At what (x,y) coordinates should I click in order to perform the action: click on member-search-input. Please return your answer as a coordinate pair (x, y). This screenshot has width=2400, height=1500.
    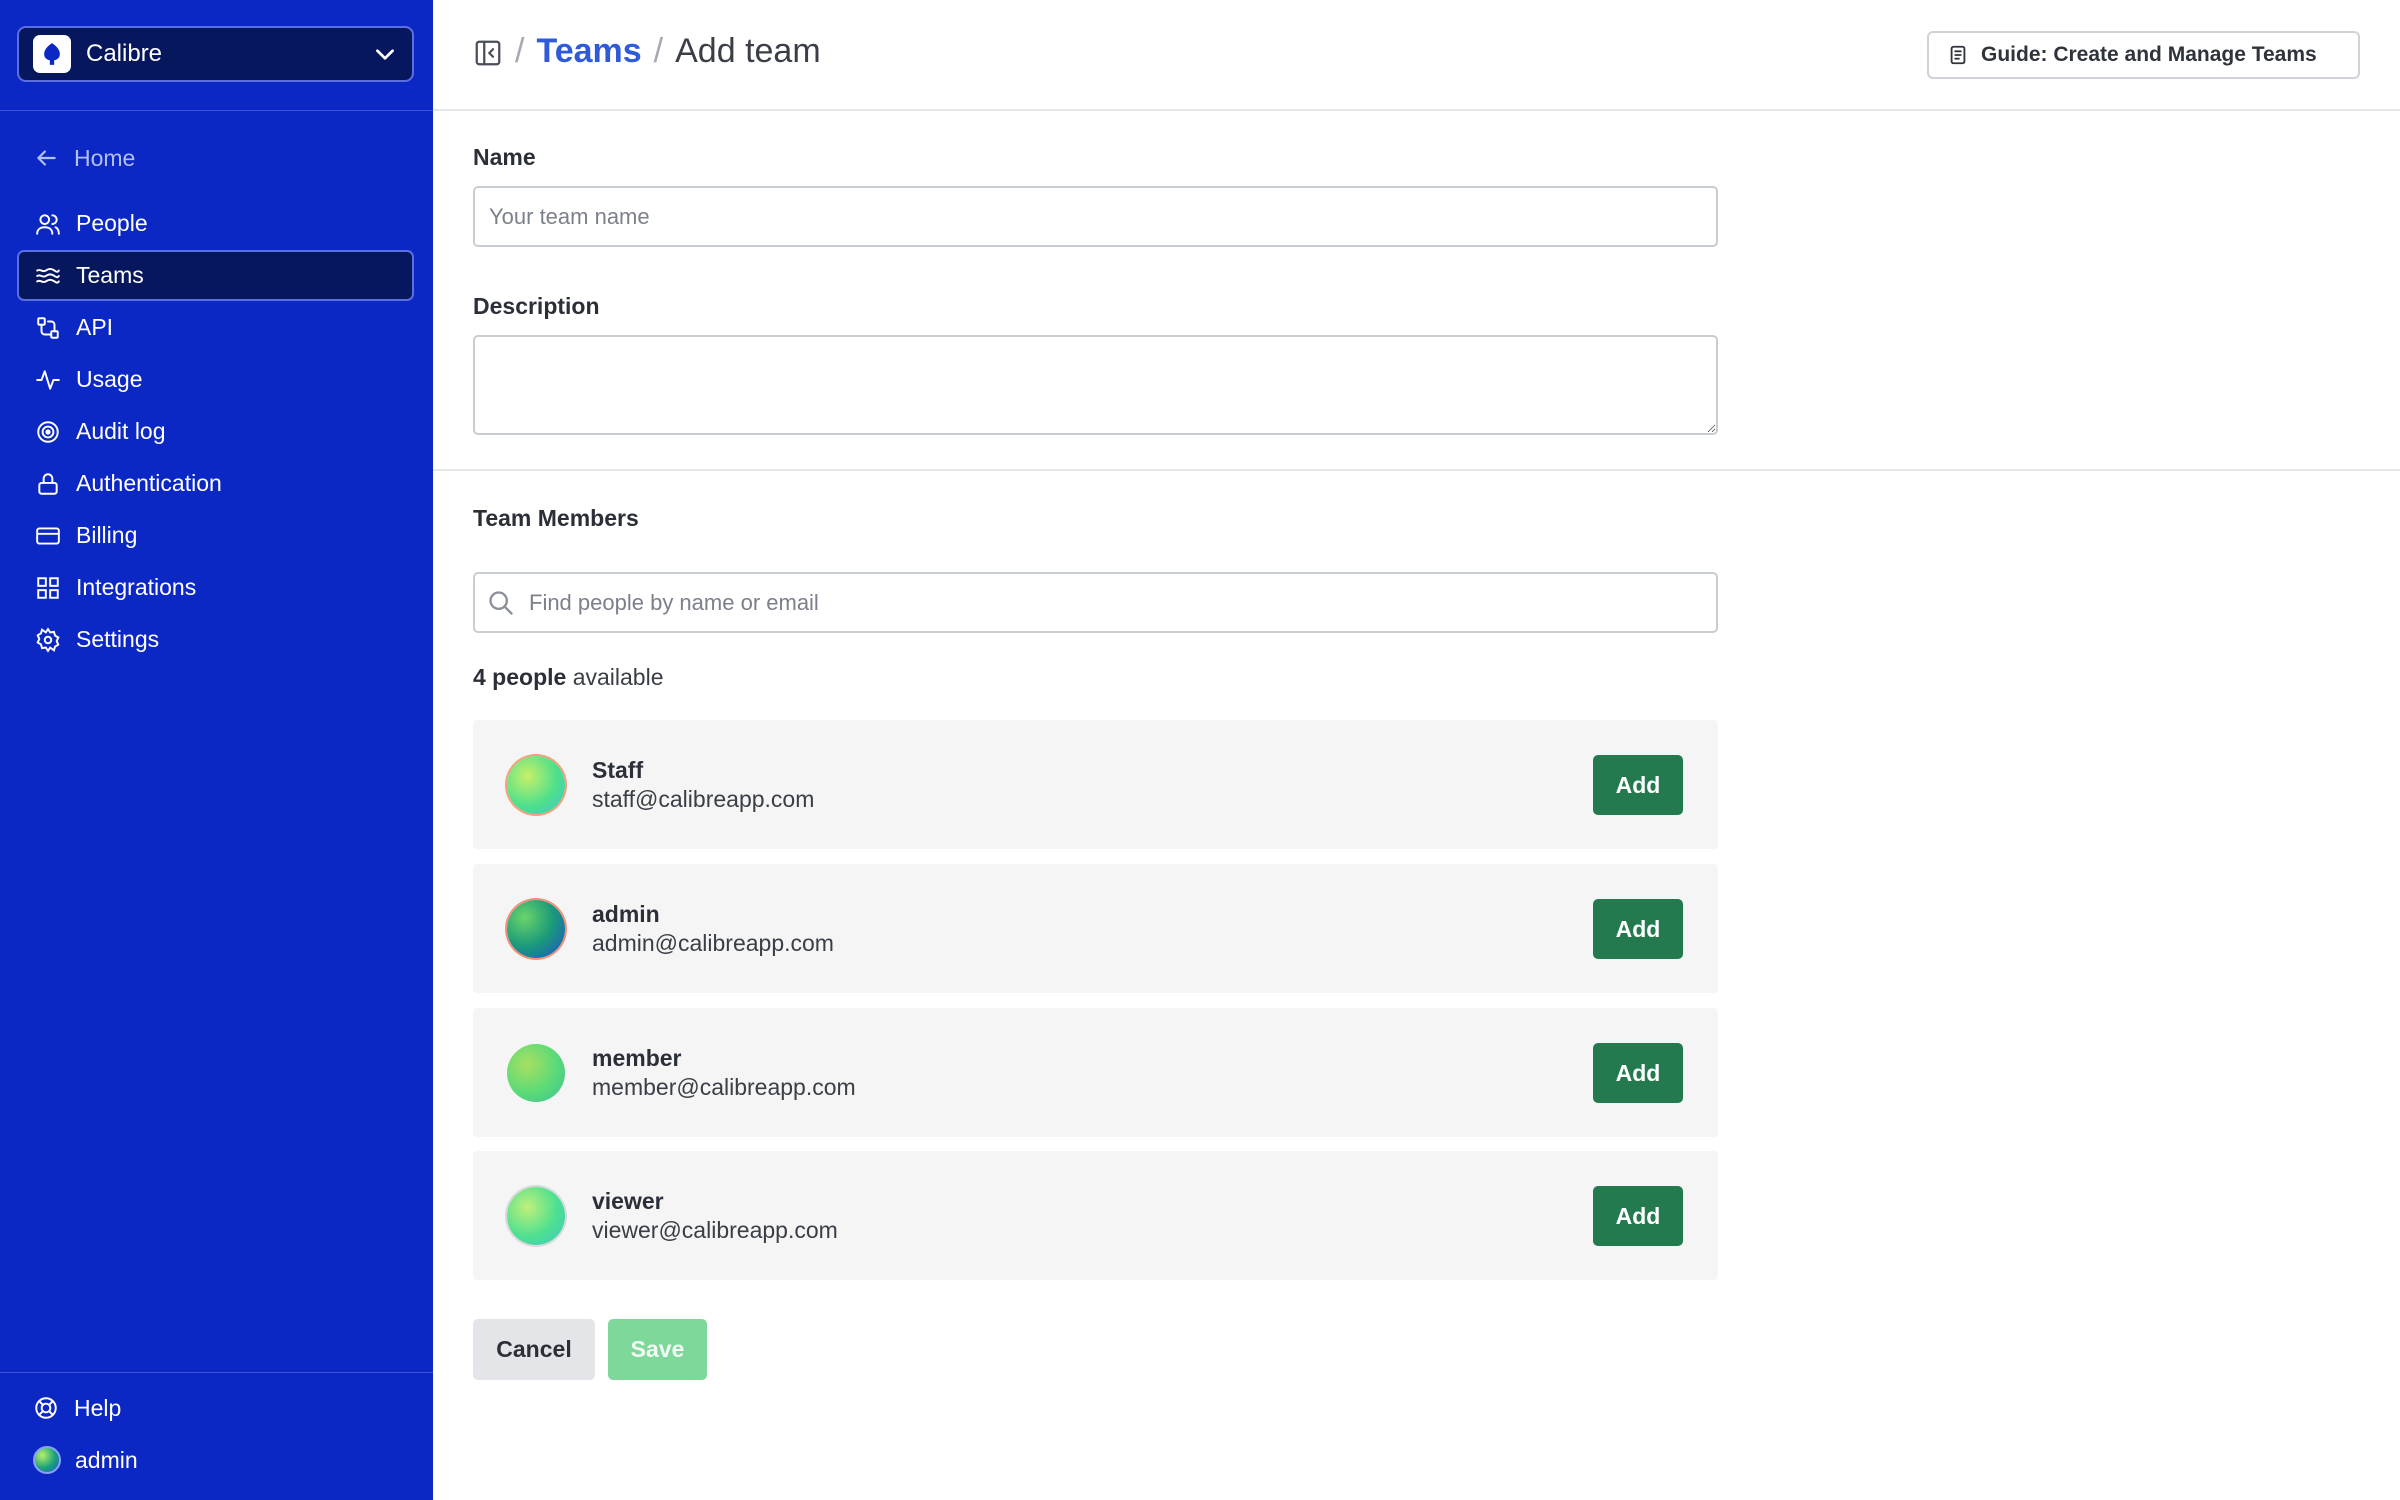
    Looking at the image, I should click on (1095, 602).